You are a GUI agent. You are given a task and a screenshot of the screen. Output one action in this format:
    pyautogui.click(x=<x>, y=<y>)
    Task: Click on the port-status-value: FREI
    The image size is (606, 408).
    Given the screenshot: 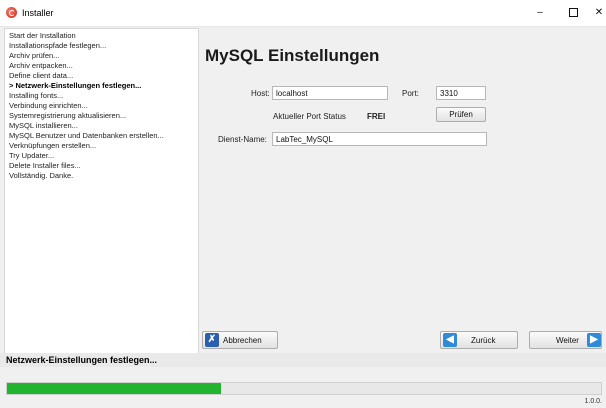 What is the action you would take?
    pyautogui.click(x=376, y=116)
    